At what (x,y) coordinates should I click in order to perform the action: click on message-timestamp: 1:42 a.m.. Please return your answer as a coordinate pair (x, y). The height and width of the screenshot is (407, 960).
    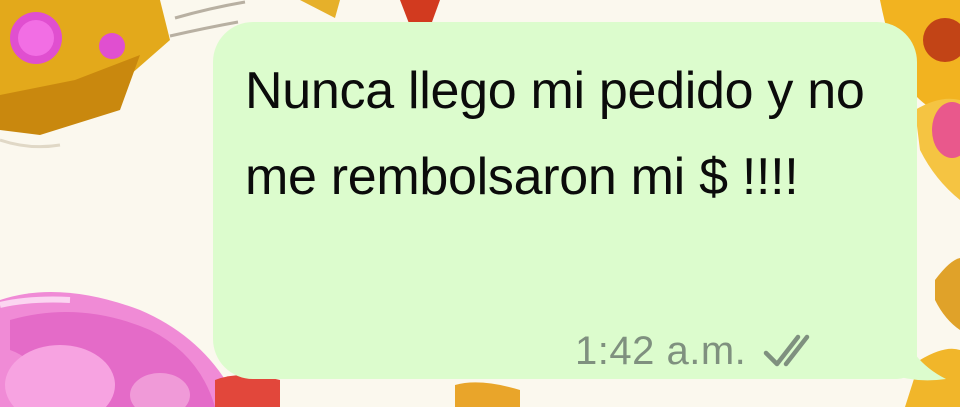
    Looking at the image, I should click on (661, 350).